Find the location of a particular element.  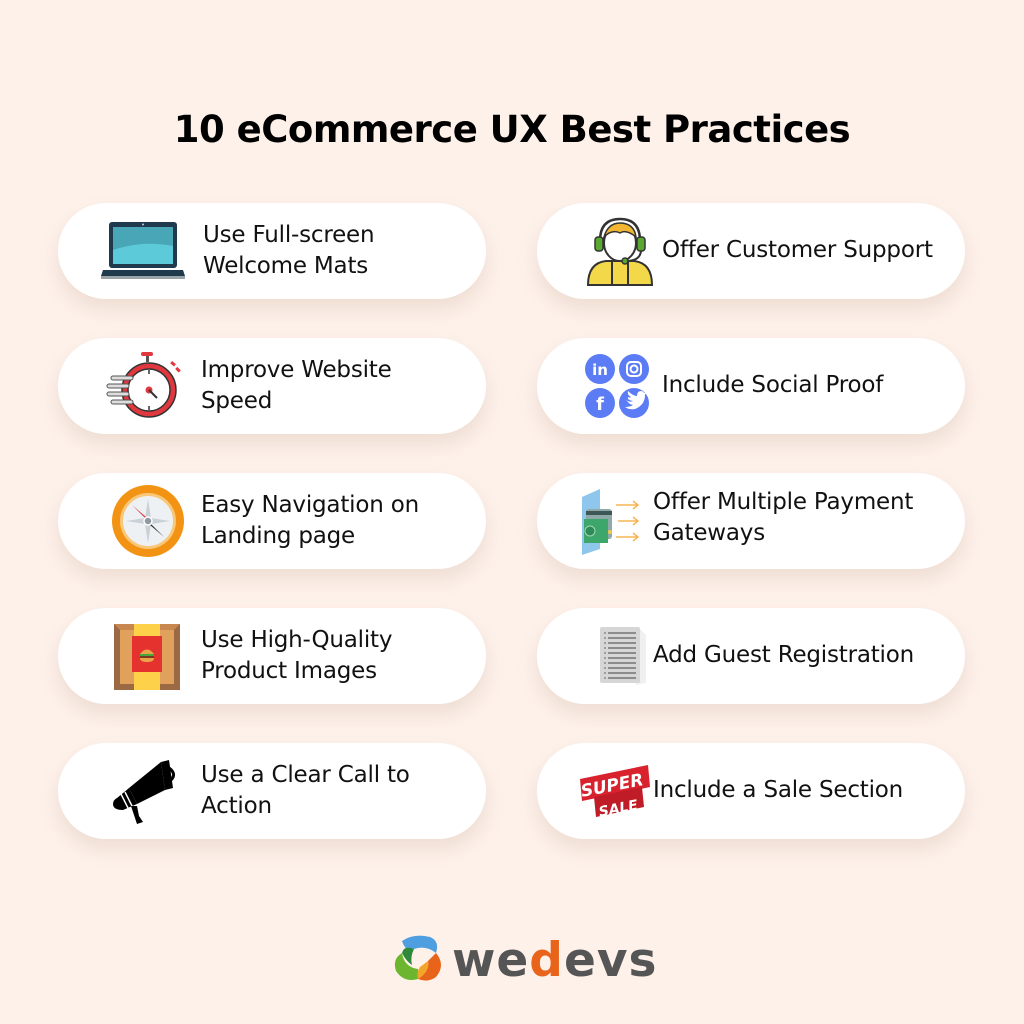

practice-label: Offer Customer Support is located at coordinates (797, 250).